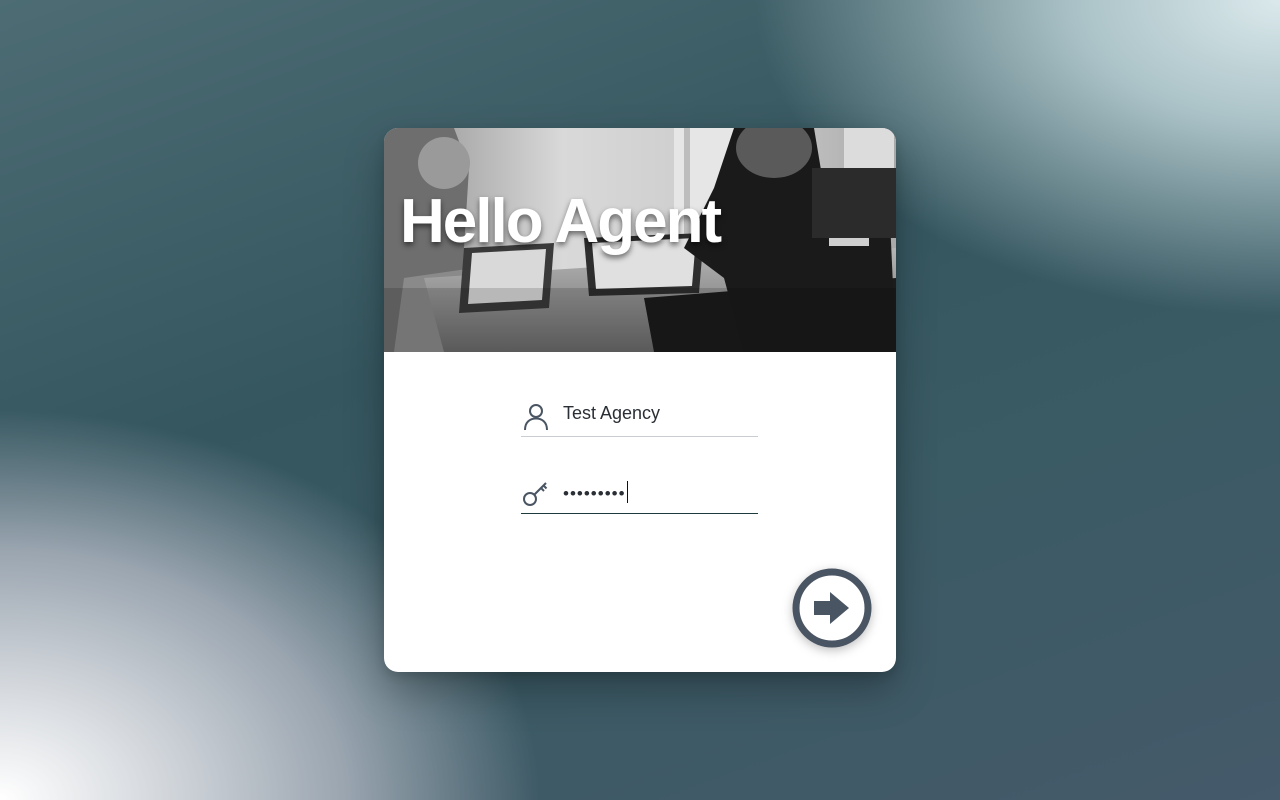 This screenshot has height=800, width=1280. What do you see at coordinates (536, 417) in the screenshot?
I see `user-icon` at bounding box center [536, 417].